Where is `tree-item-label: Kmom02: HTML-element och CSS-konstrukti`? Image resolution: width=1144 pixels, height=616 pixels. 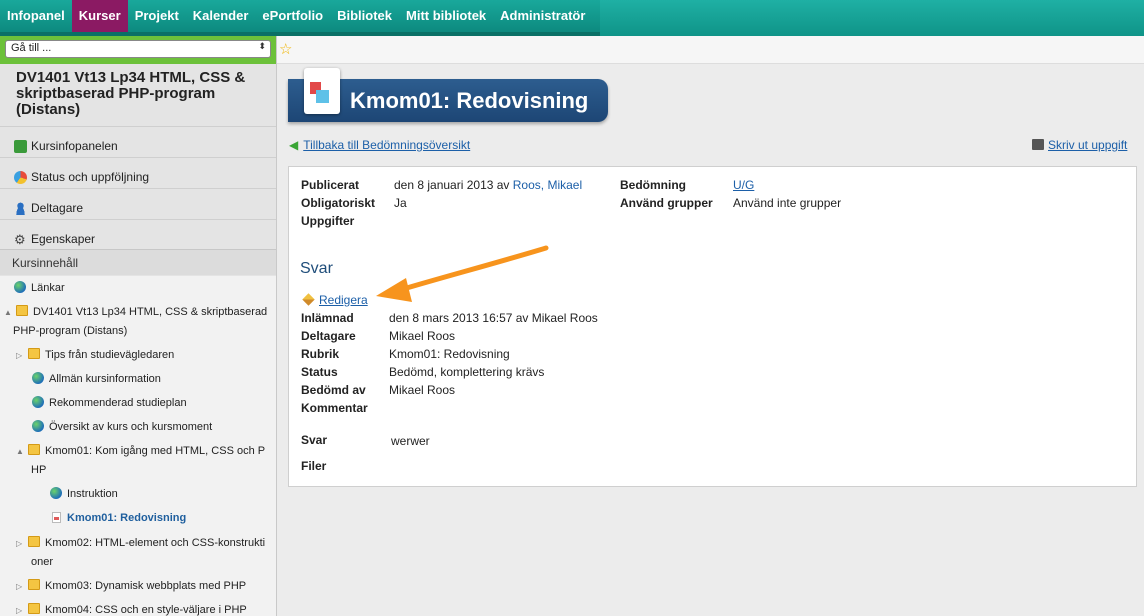
tree-item-label: Kmom02: HTML-element och CSS-konstrukti is located at coordinates (155, 543).